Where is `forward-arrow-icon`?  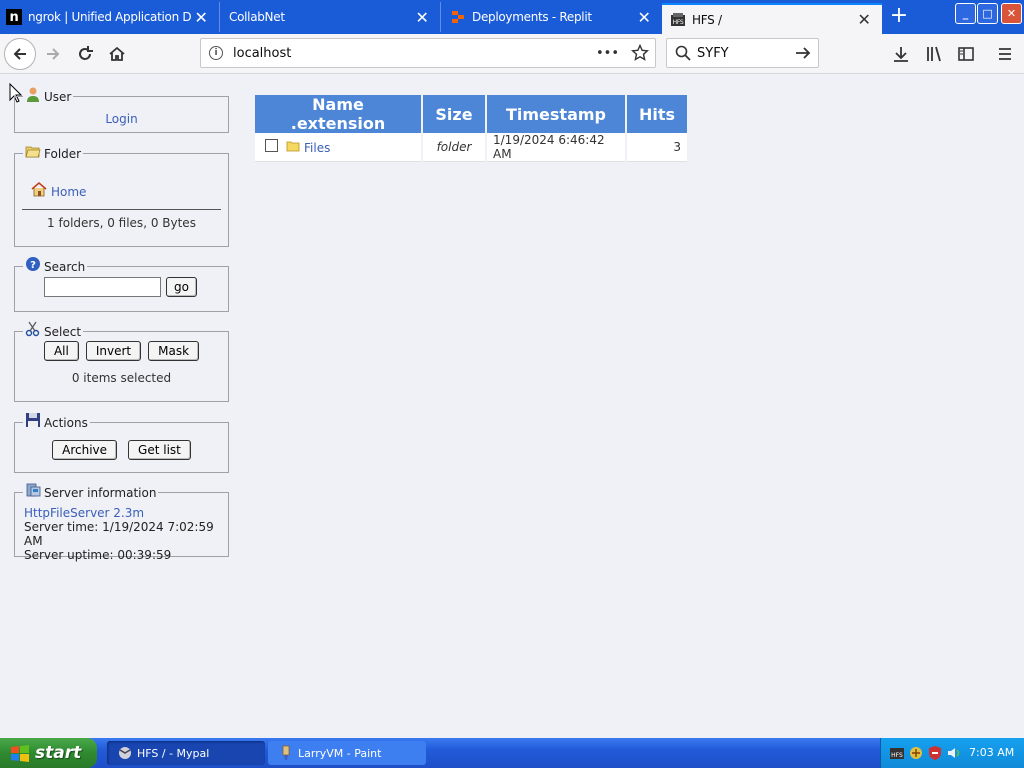 forward-arrow-icon is located at coordinates (53, 54).